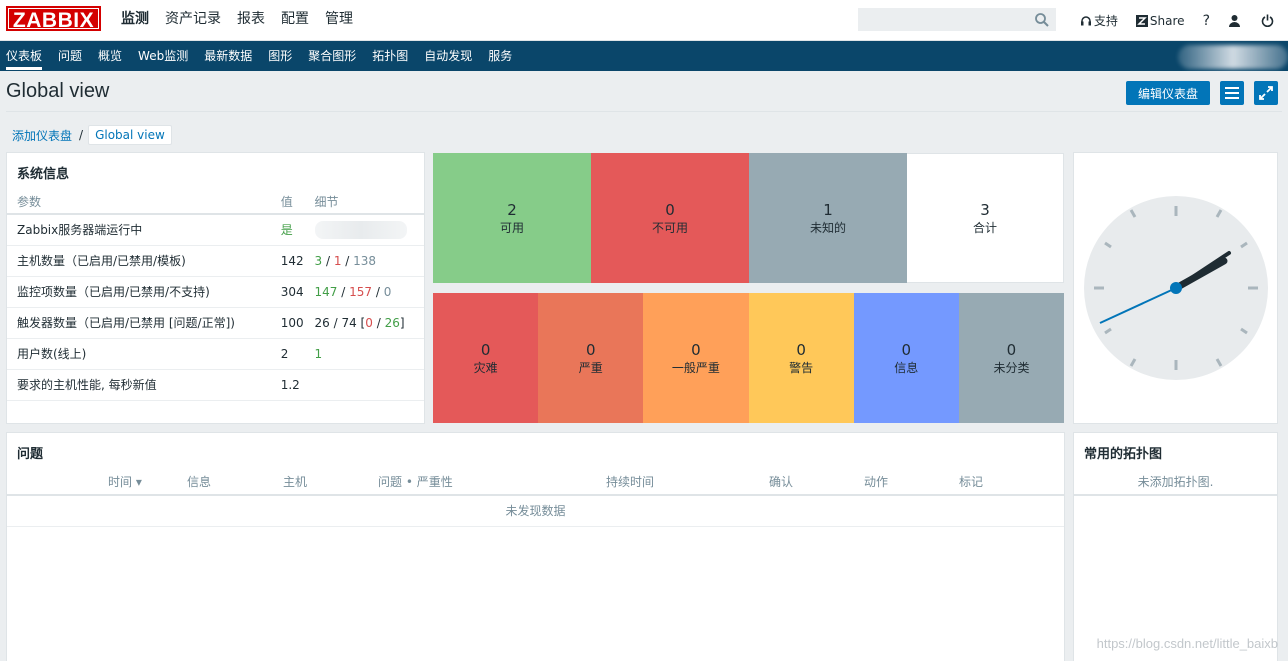  Describe the element at coordinates (828, 209) in the screenshot. I see `host-unknown-count: 1` at that location.